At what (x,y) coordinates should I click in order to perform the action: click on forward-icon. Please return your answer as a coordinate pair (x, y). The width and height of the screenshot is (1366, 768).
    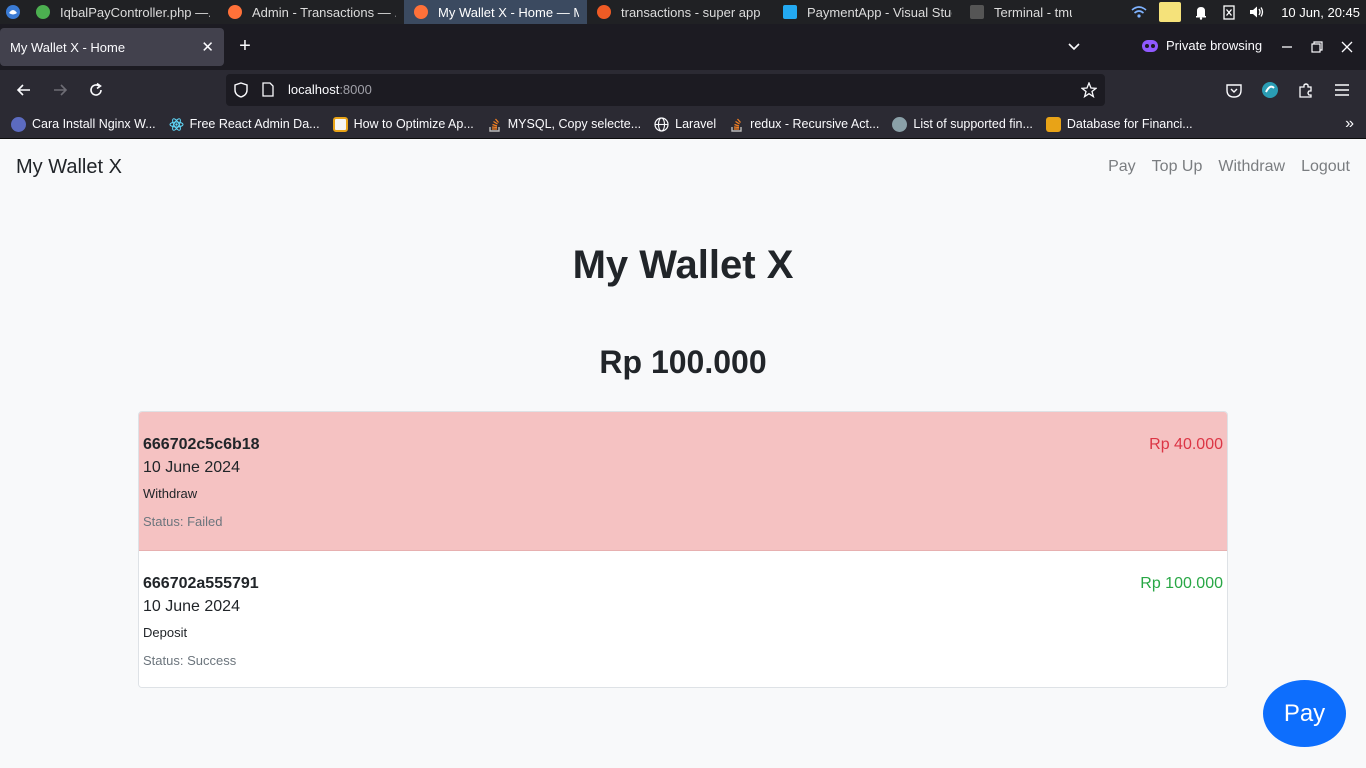
    Looking at the image, I should click on (60, 90).